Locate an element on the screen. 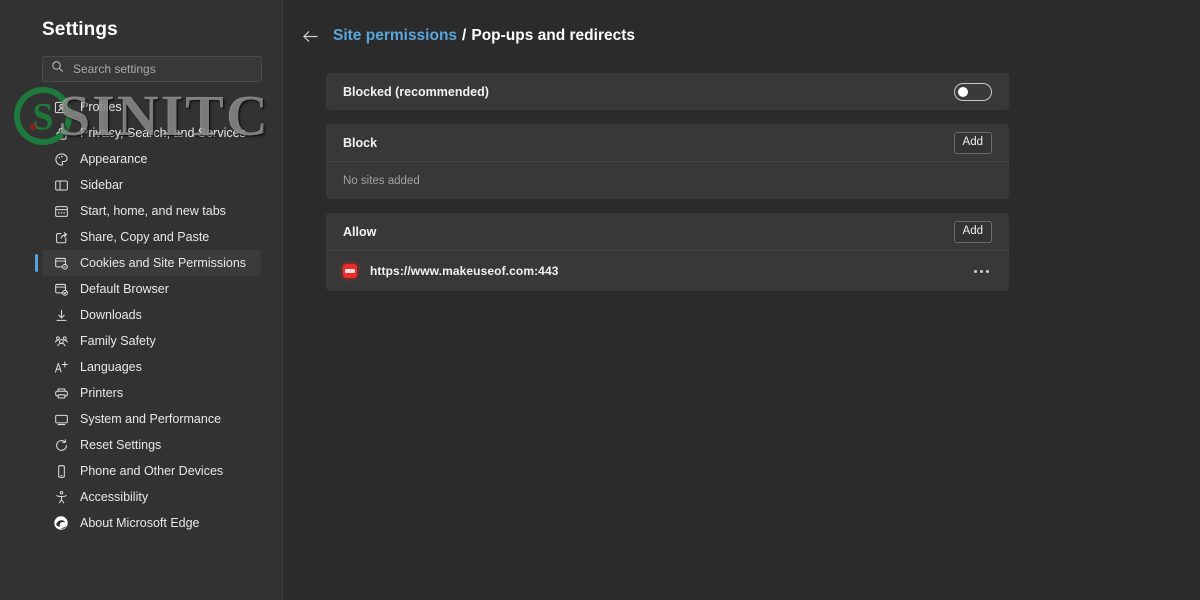 This screenshot has width=1200, height=600. makeuseof-favicon is located at coordinates (350, 271).